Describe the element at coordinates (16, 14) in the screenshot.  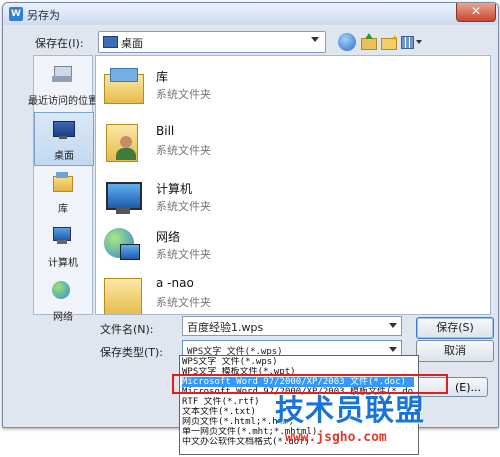
I see `wps-app-icon: W` at that location.